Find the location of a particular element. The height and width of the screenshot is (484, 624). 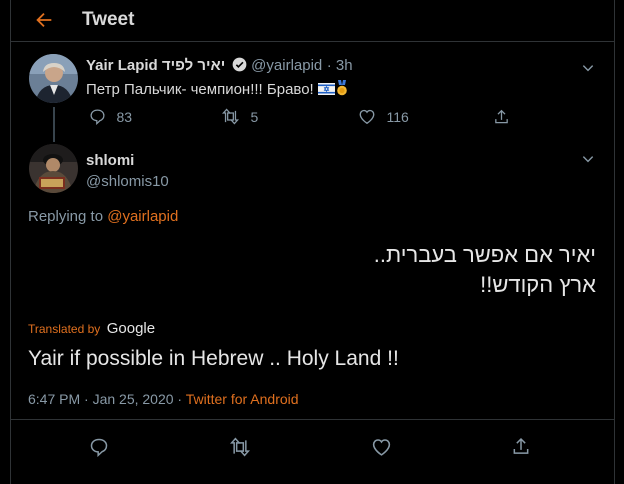

back-arrow-icon is located at coordinates (44, 20).